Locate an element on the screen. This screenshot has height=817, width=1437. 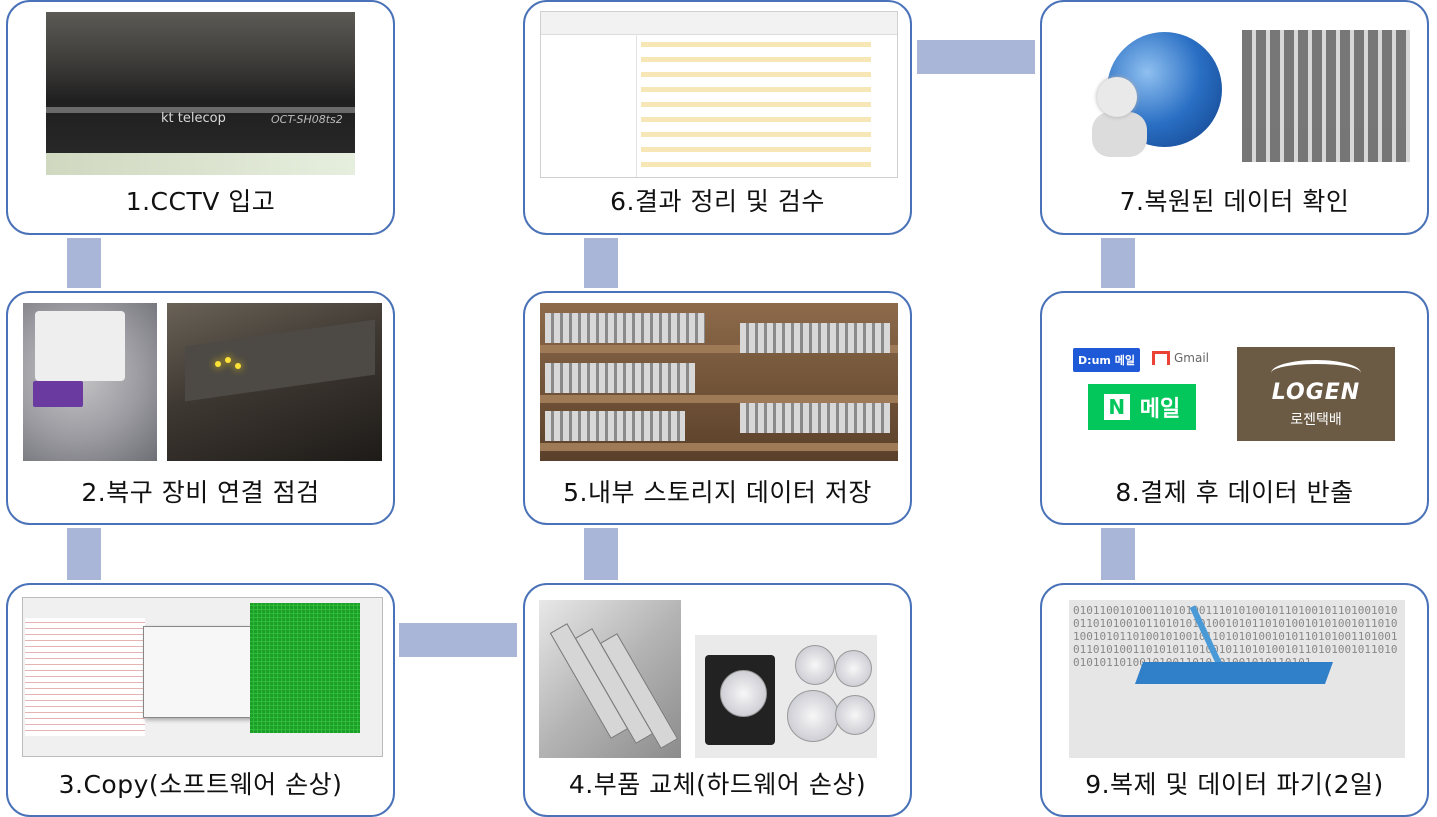
step-5-card: 5.내부 스토리지 데이터 저장 is located at coordinates (717, 408).